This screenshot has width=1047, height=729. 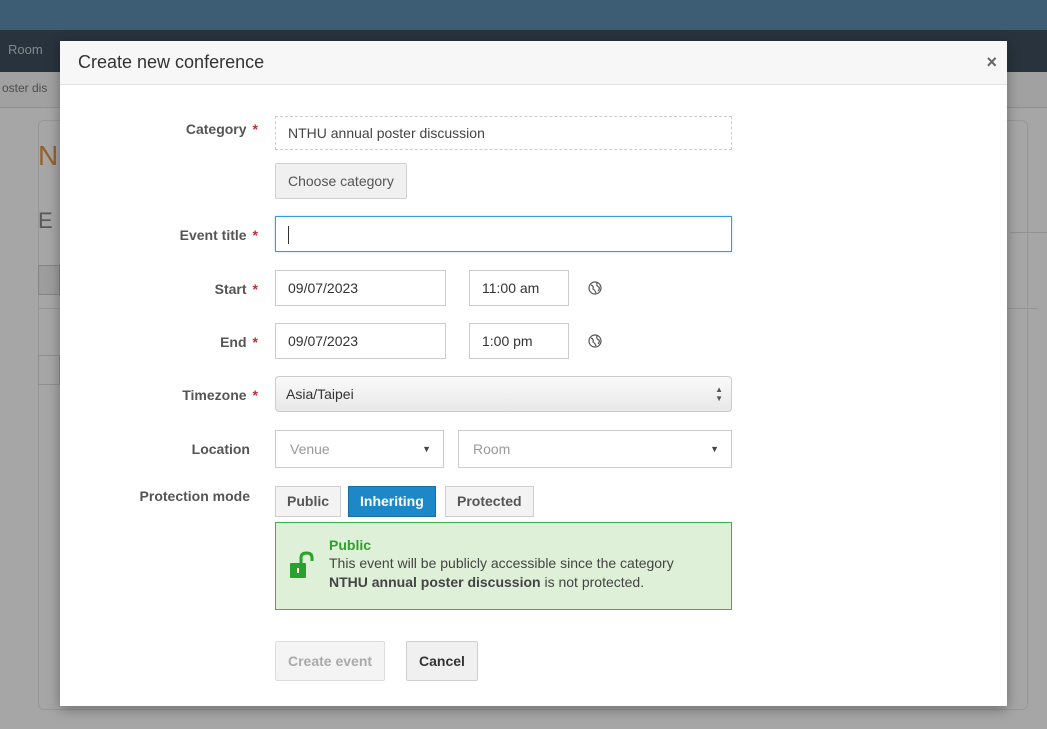 What do you see at coordinates (163, 342) in the screenshot?
I see `end-label: End *` at bounding box center [163, 342].